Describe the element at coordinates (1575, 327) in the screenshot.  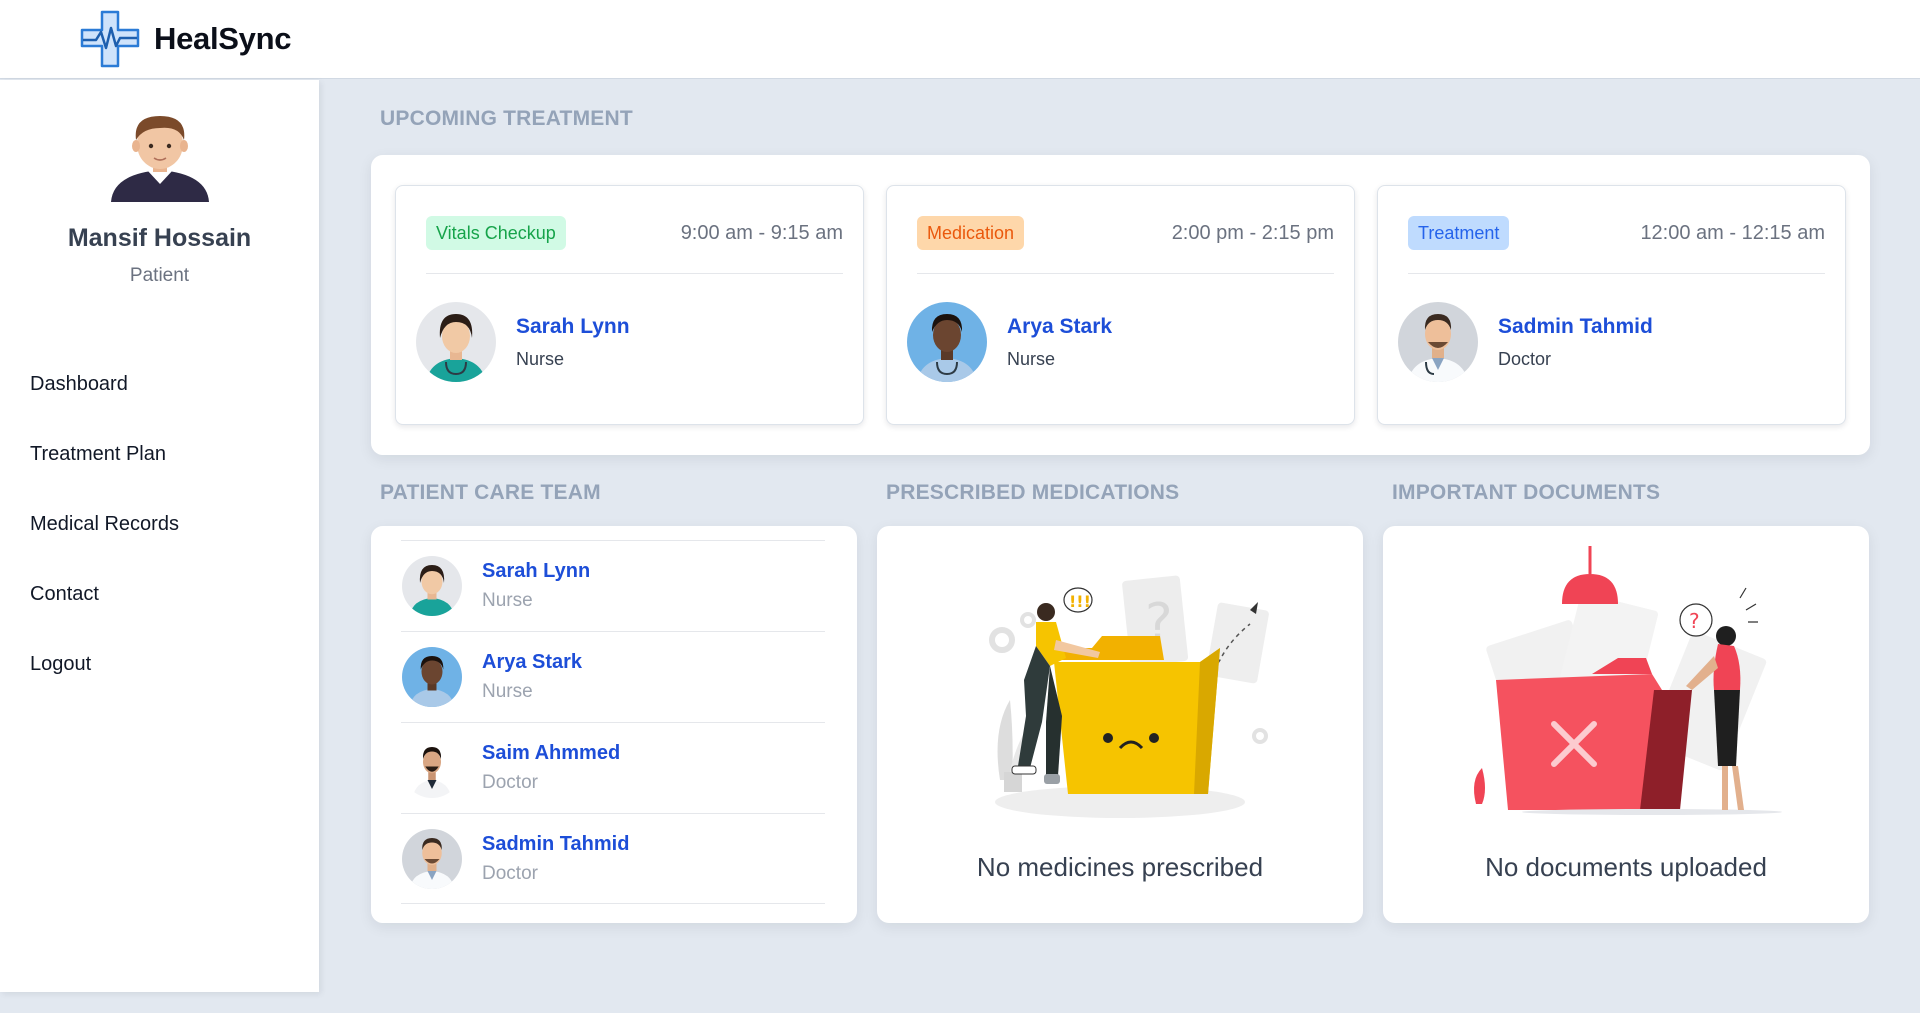
I see `staff-name: Sadmin Tahmid` at that location.